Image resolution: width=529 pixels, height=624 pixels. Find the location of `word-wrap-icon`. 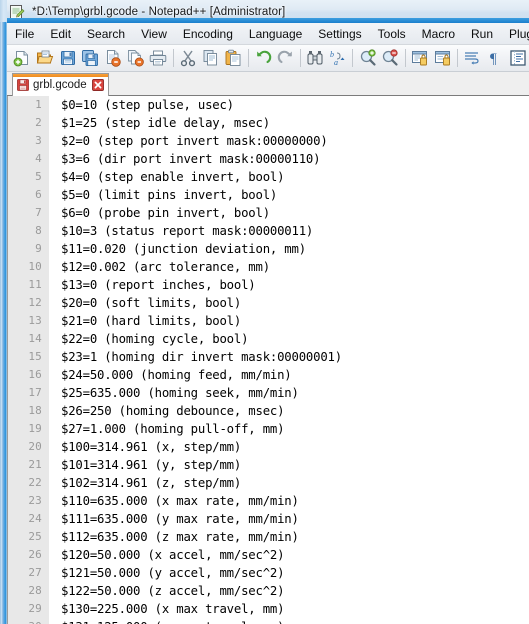

word-wrap-icon is located at coordinates (472, 58).